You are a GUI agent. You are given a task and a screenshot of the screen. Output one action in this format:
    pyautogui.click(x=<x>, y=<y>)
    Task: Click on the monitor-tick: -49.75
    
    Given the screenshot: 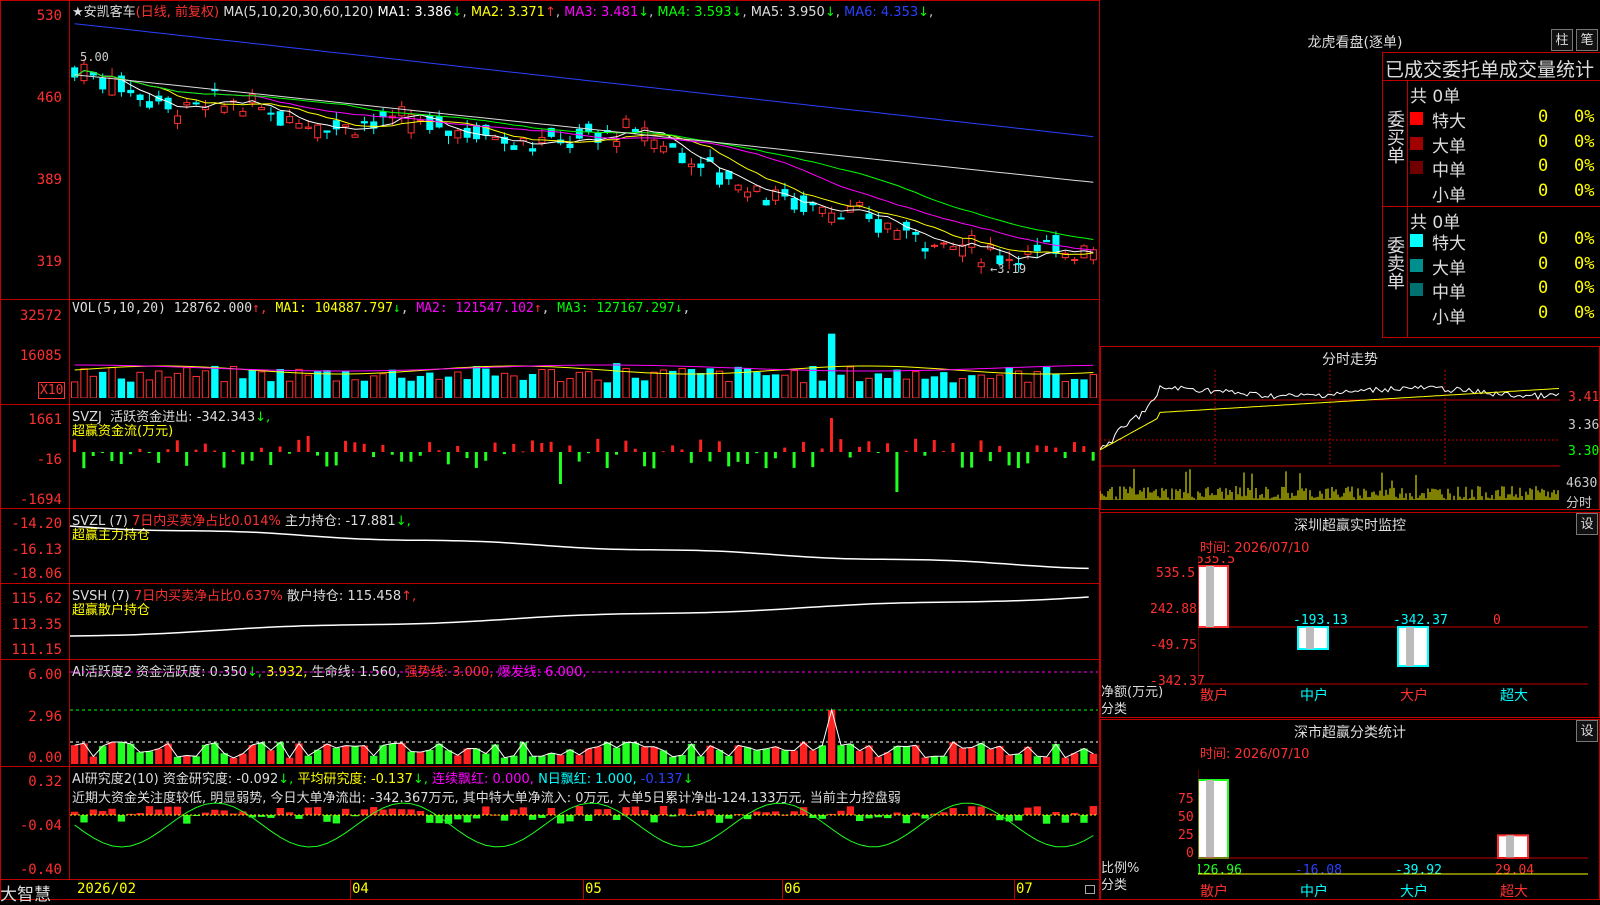 What is the action you would take?
    pyautogui.click(x=1173, y=645)
    